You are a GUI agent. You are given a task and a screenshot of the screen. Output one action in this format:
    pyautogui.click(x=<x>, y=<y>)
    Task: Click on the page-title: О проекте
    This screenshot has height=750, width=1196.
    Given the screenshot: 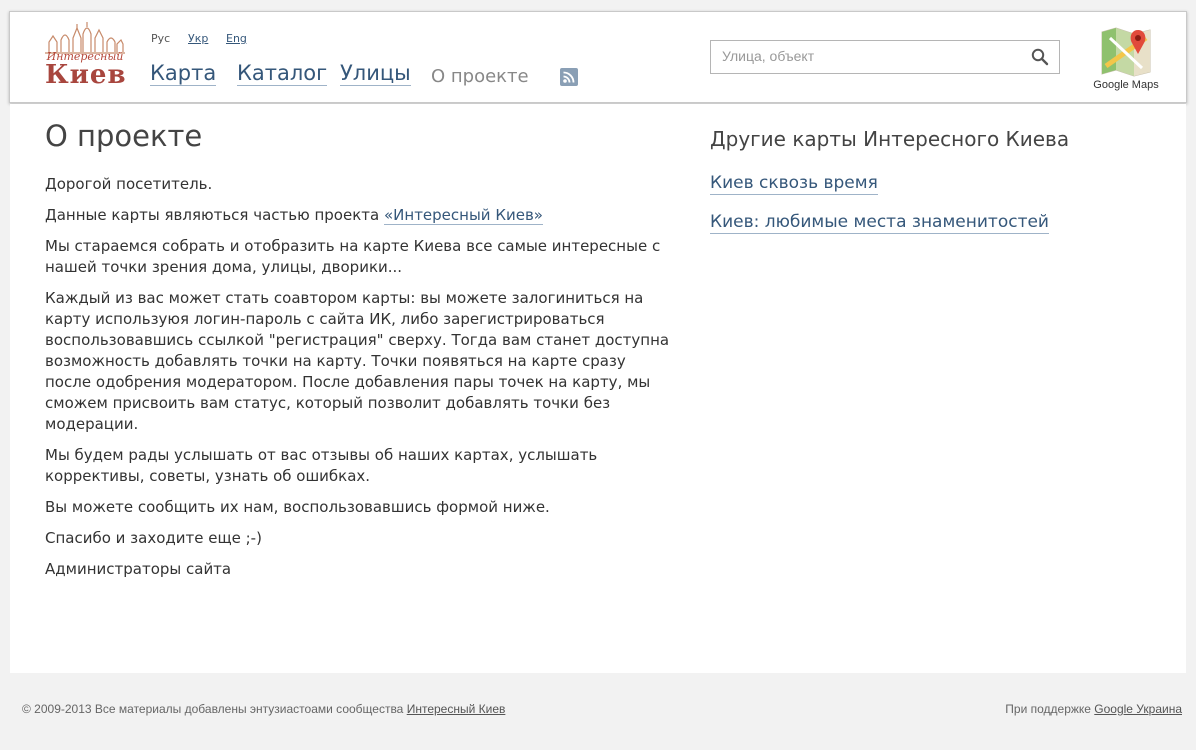 What is the action you would take?
    pyautogui.click(x=124, y=136)
    